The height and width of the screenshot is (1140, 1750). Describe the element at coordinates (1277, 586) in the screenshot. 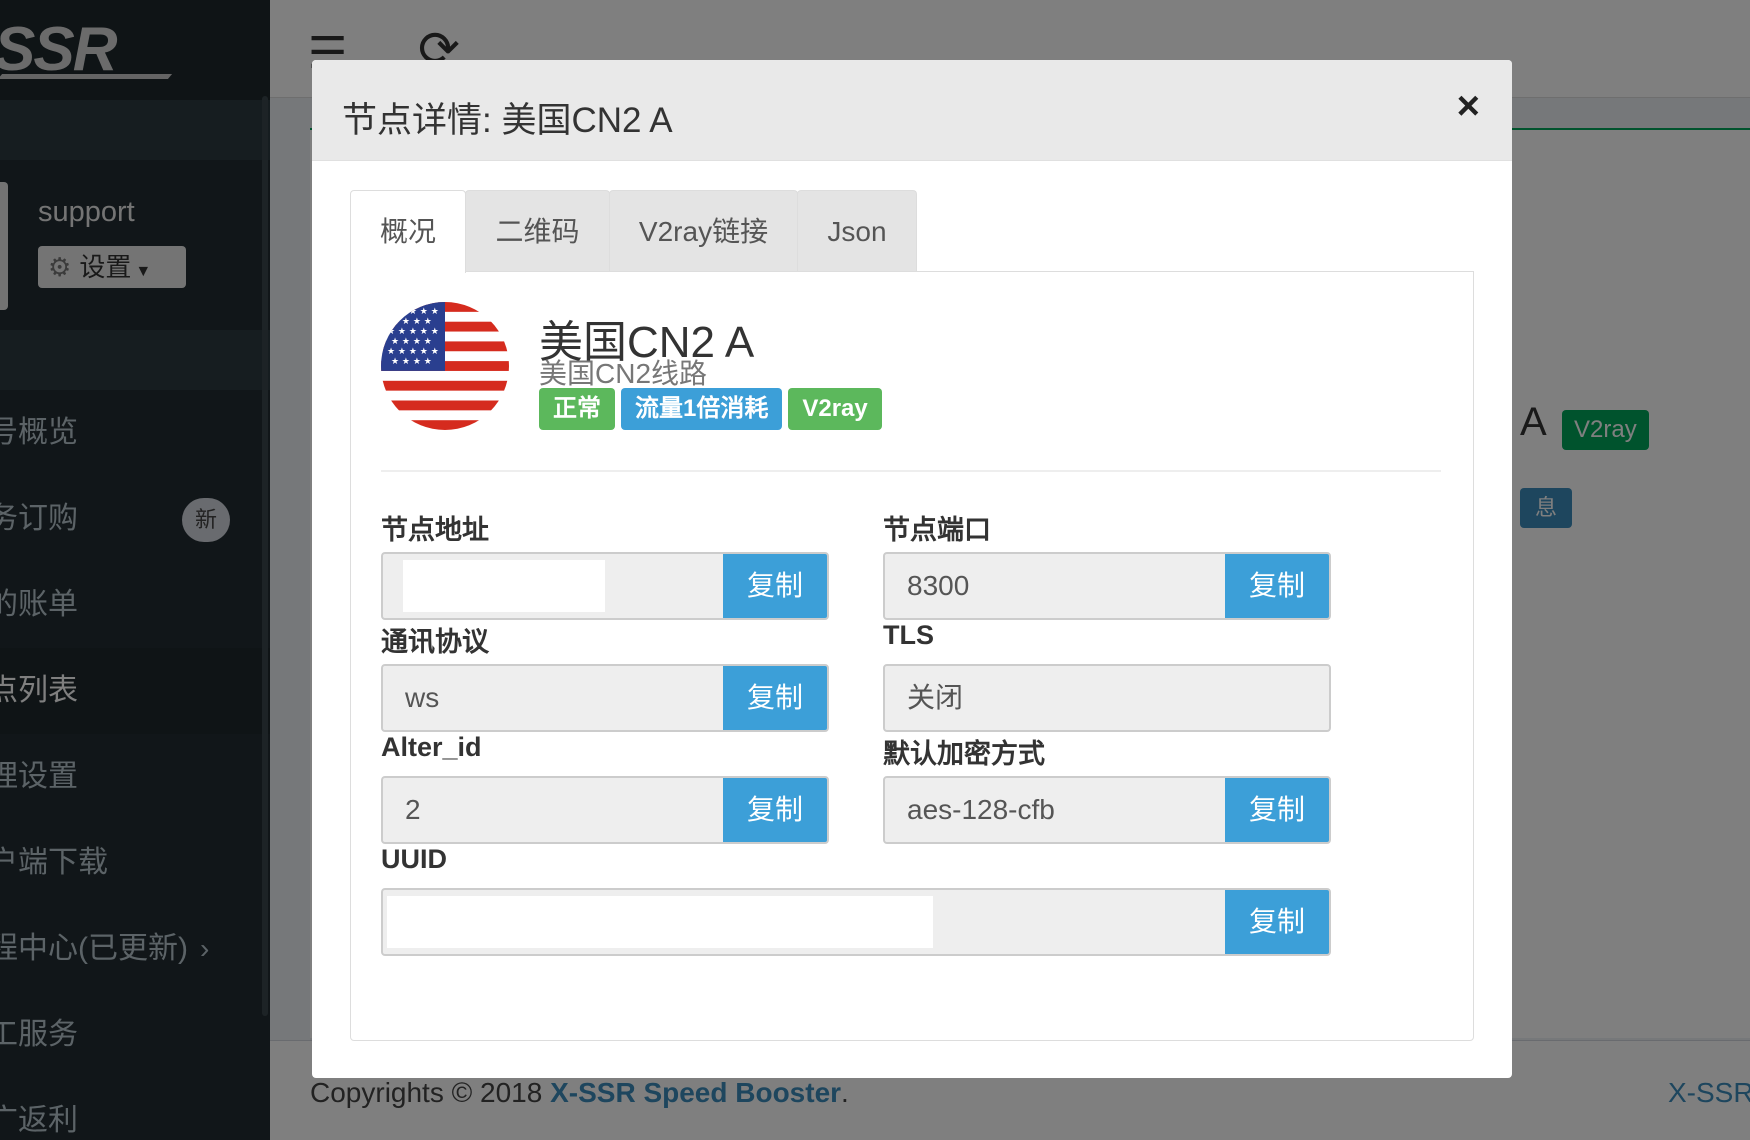

I see `copy-port-button: 复制` at that location.